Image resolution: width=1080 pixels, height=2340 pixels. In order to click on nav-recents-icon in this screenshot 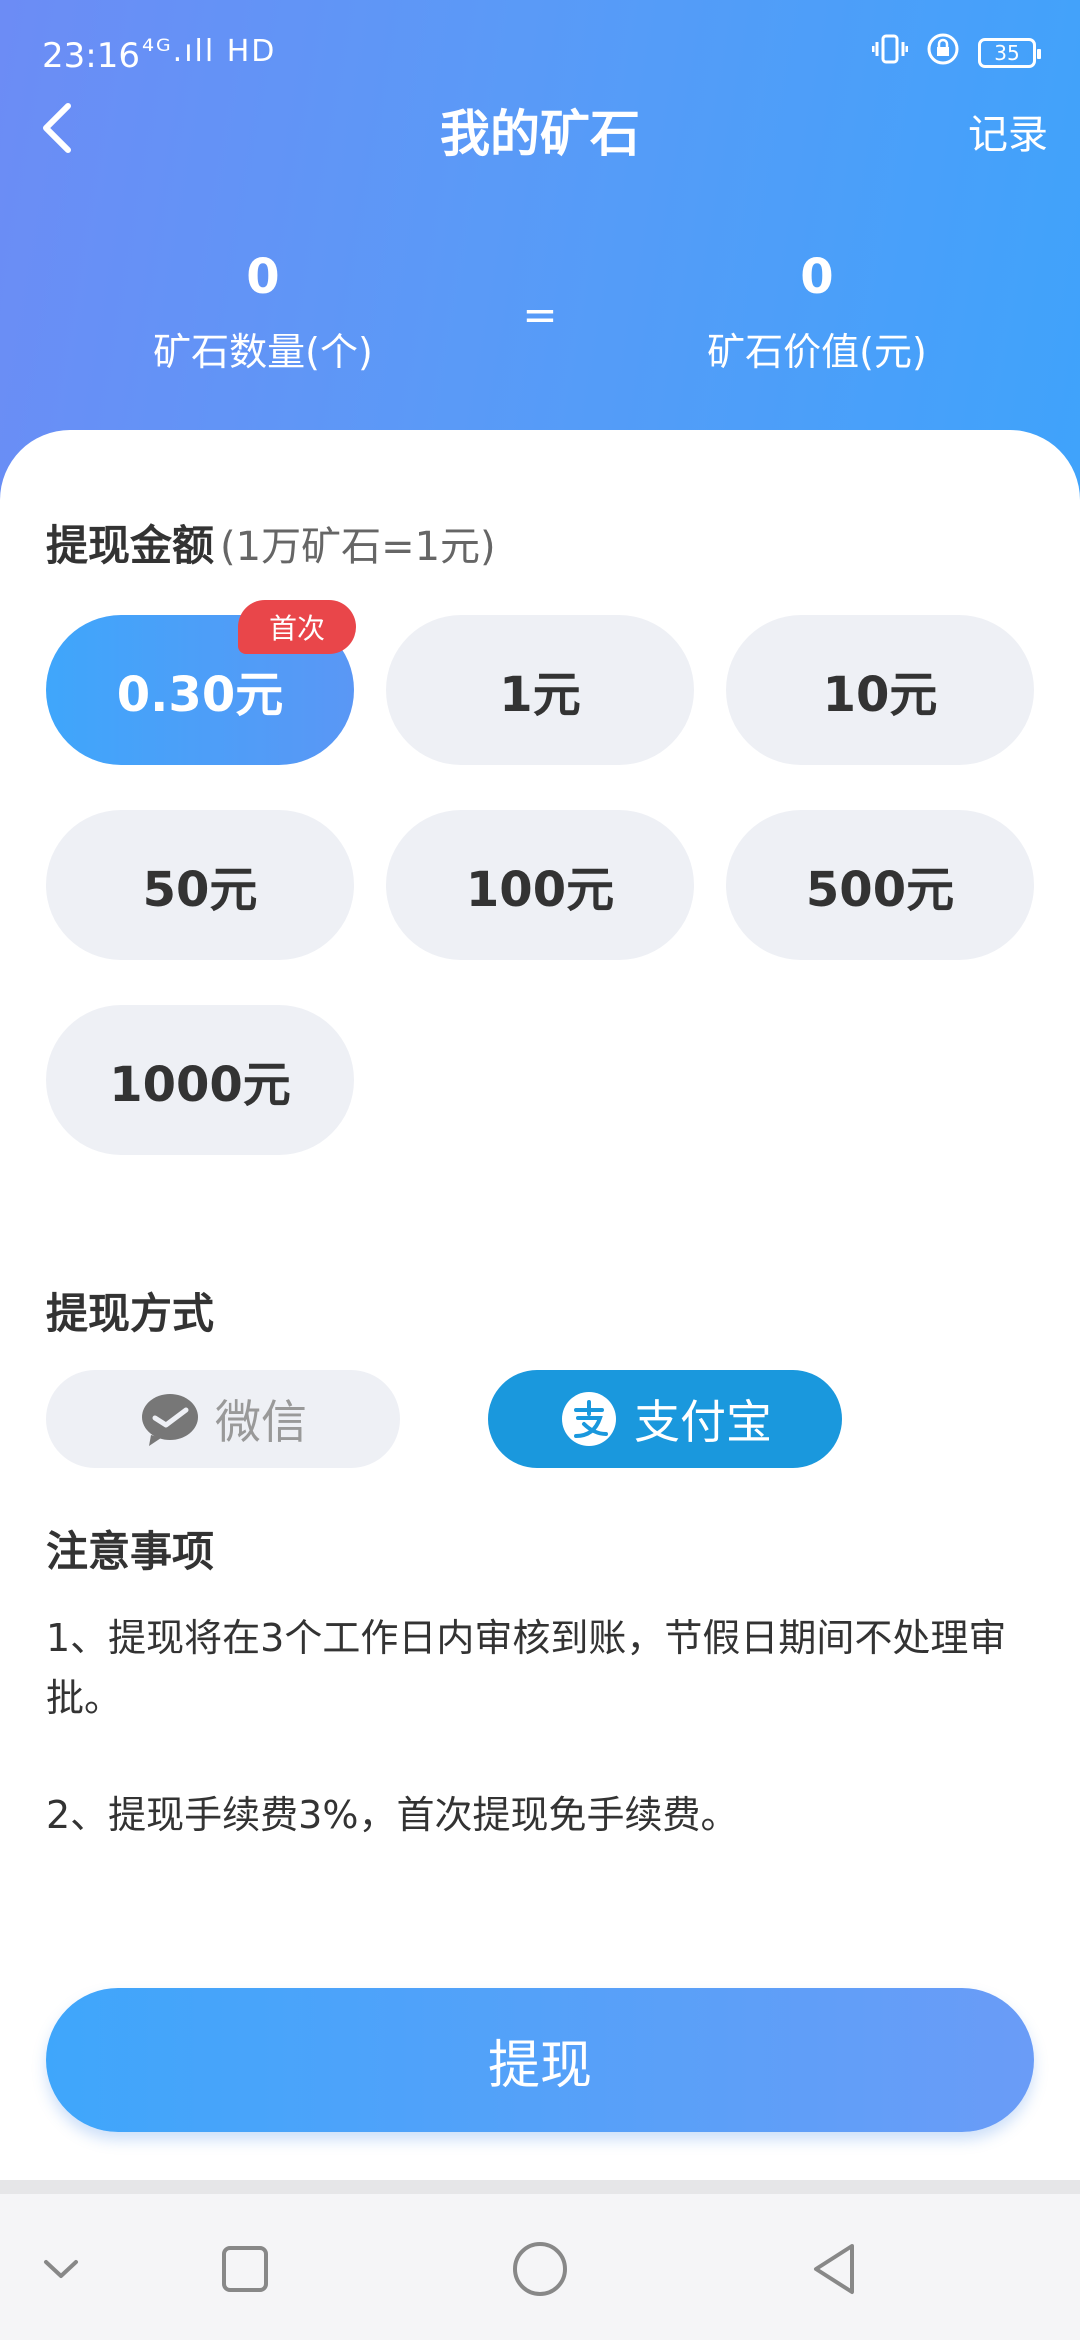, I will do `click(245, 2269)`.